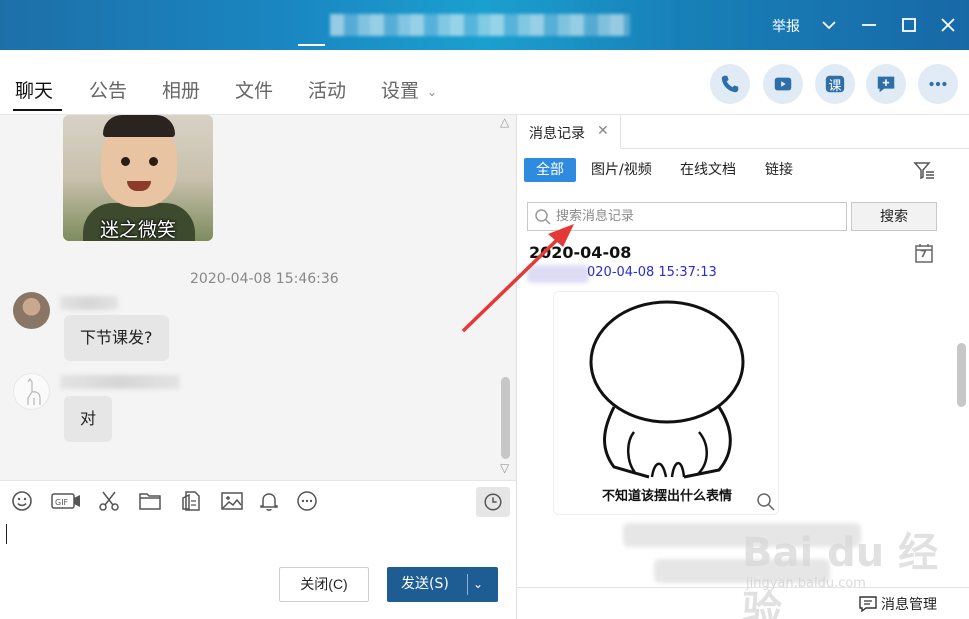 This screenshot has height=619, width=969. Describe the element at coordinates (324, 584) in the screenshot. I see `close-button: 关闭(C)` at that location.